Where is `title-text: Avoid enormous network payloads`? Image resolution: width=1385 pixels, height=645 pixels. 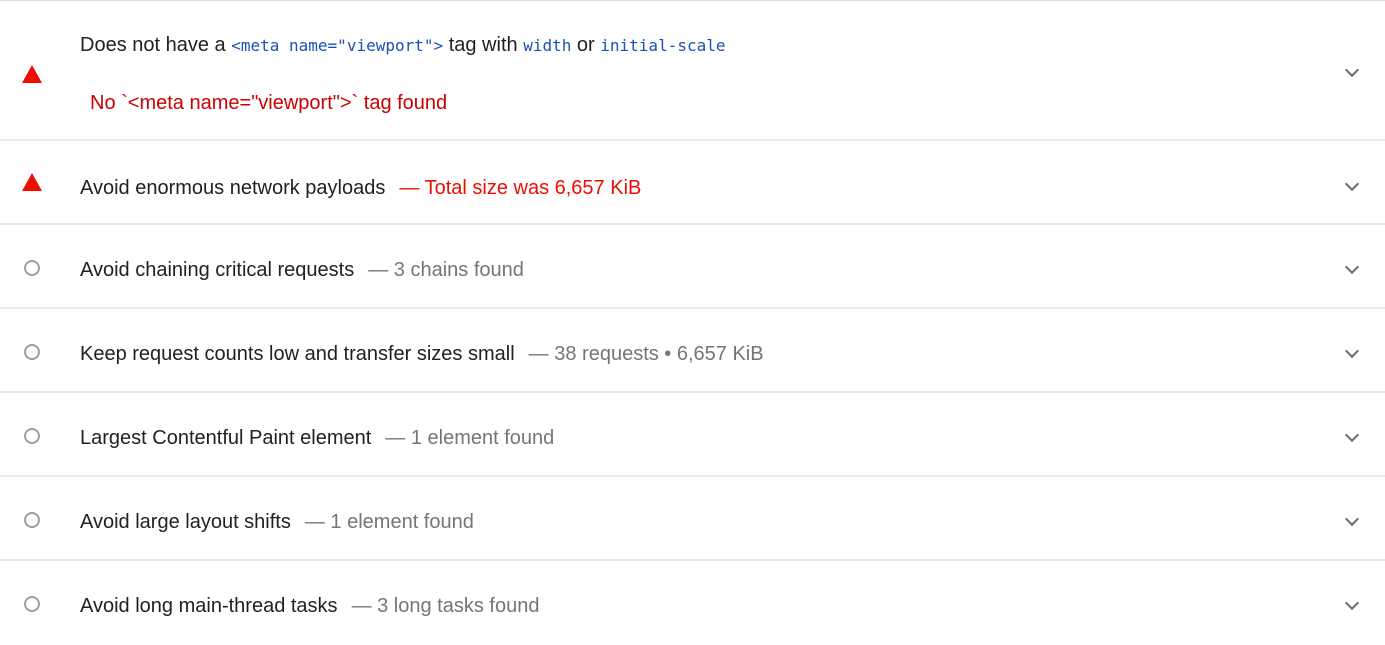
title-text: Avoid enormous network payloads is located at coordinates (233, 188).